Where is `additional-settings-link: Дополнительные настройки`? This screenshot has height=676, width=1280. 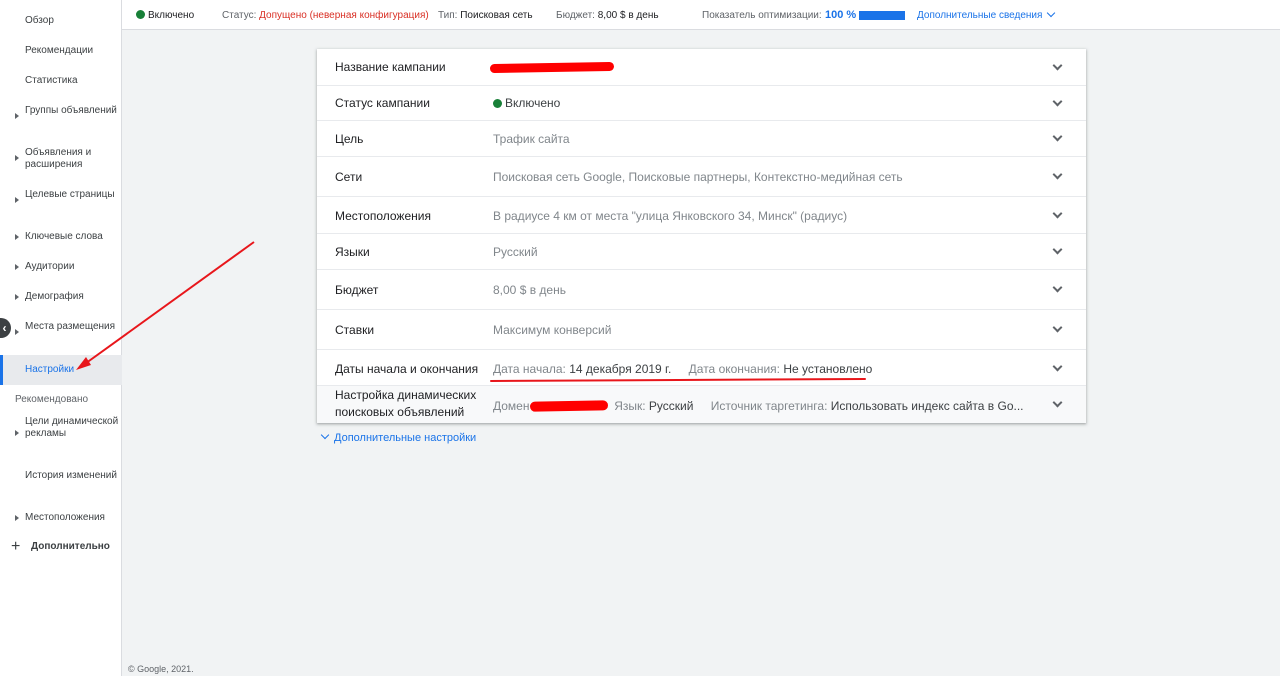
additional-settings-link: Дополнительные настройки is located at coordinates (398, 437).